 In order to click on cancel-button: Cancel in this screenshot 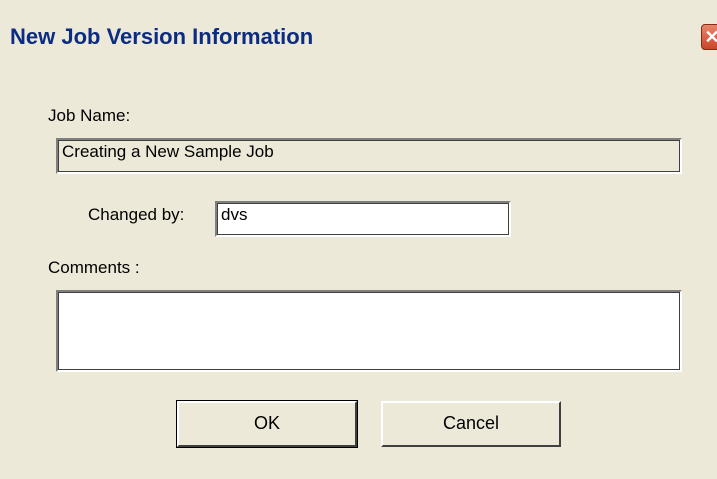, I will do `click(471, 424)`.